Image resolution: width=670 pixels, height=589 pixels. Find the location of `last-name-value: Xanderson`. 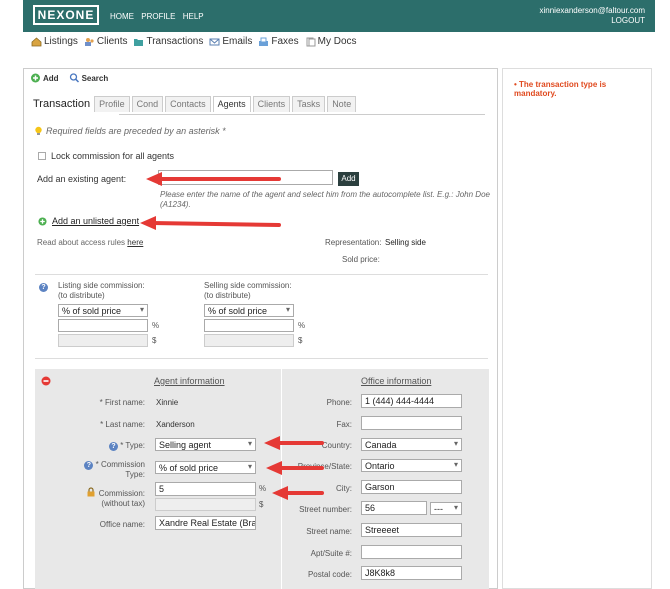

last-name-value: Xanderson is located at coordinates (175, 424).